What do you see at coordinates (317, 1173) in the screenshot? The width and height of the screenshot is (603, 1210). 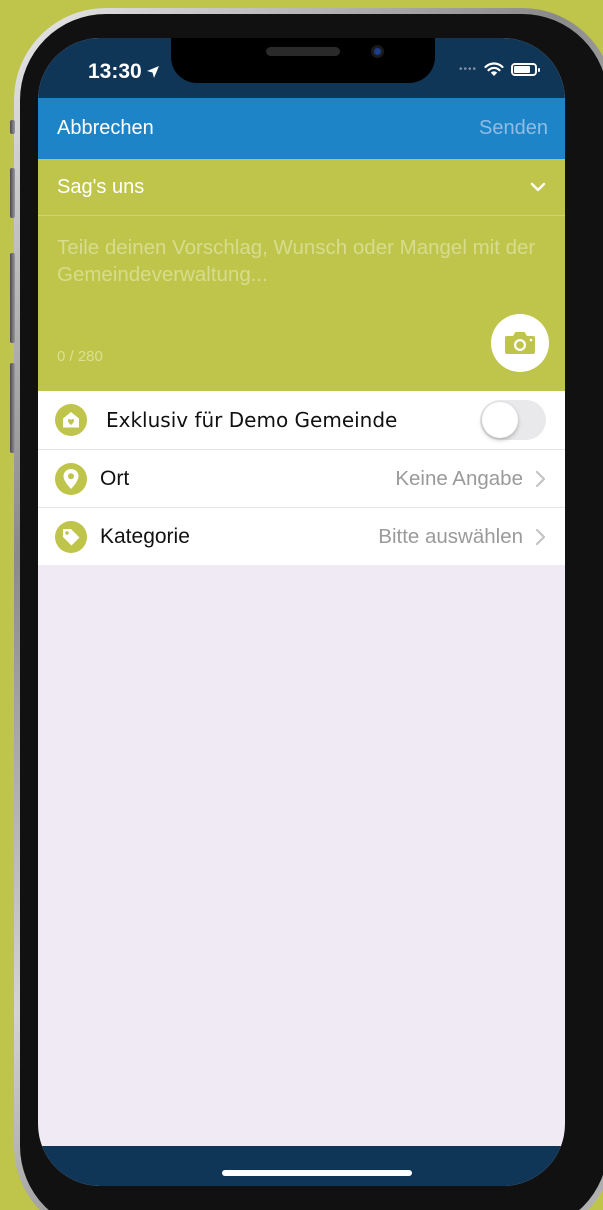 I see `home-indicator` at bounding box center [317, 1173].